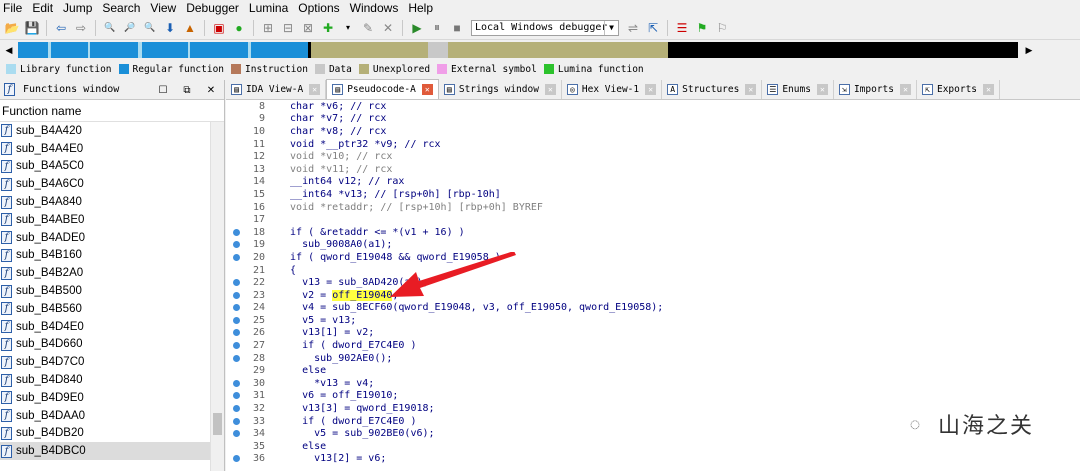  I want to click on code-line: 13 void *v11; // rcx, so click(653, 169).